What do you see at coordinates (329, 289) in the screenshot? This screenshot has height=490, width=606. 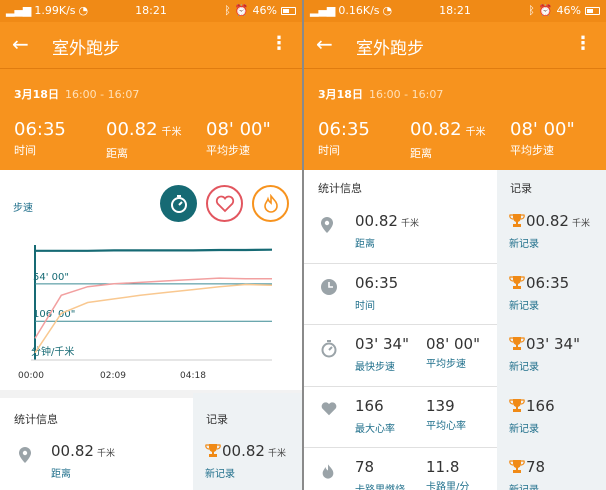 I see `clock-icon` at bounding box center [329, 289].